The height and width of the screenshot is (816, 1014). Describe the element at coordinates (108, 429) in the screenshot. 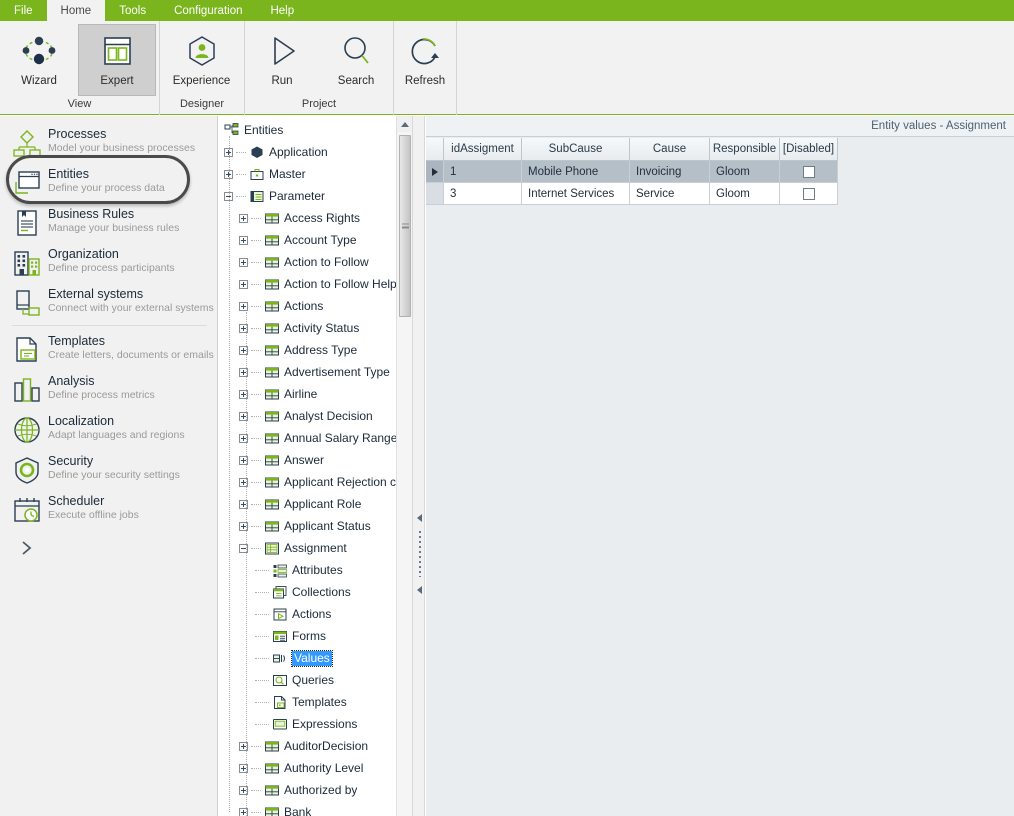

I see `sidebar-item-localization: Localization Adapt languages and regions` at that location.